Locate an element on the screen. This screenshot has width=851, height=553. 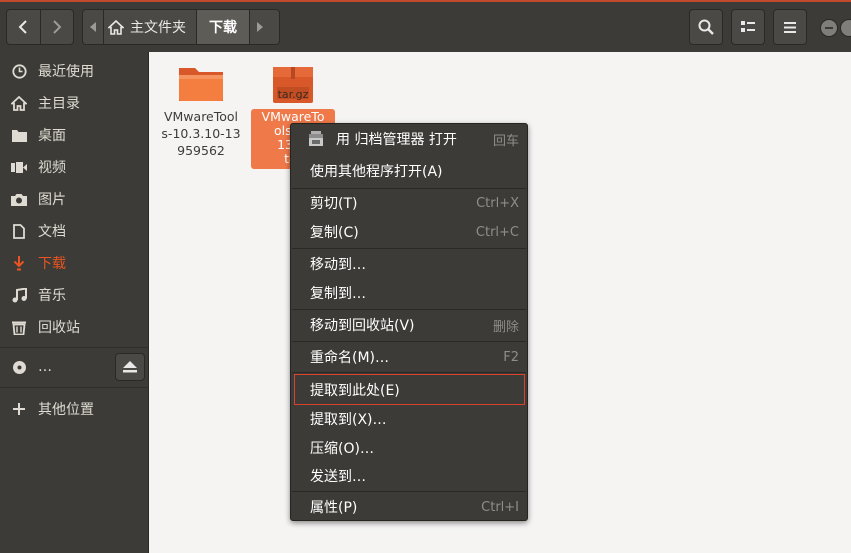
sidebar-item-label: 最近使用 is located at coordinates (66, 72).